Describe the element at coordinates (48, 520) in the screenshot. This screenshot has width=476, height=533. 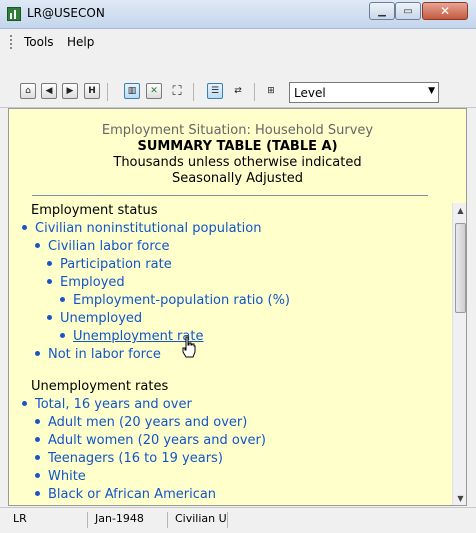
I see `status-series: LR` at that location.